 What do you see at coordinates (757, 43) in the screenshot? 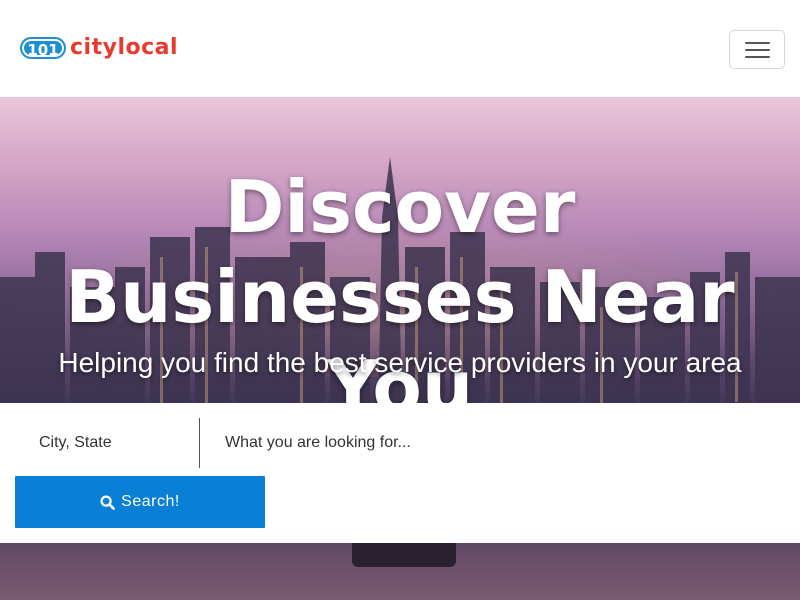
I see `hamburger-icon` at bounding box center [757, 43].